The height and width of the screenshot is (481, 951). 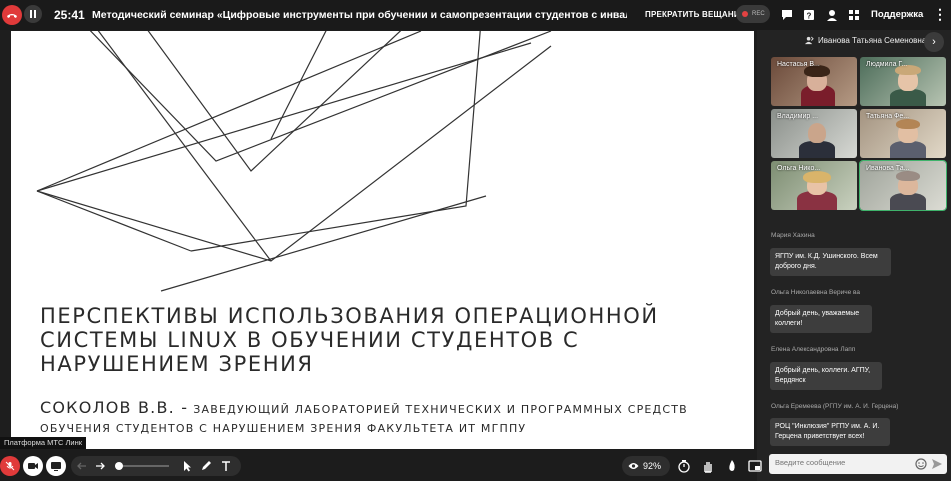 I want to click on microphone-muted-icon, so click(x=10, y=466).